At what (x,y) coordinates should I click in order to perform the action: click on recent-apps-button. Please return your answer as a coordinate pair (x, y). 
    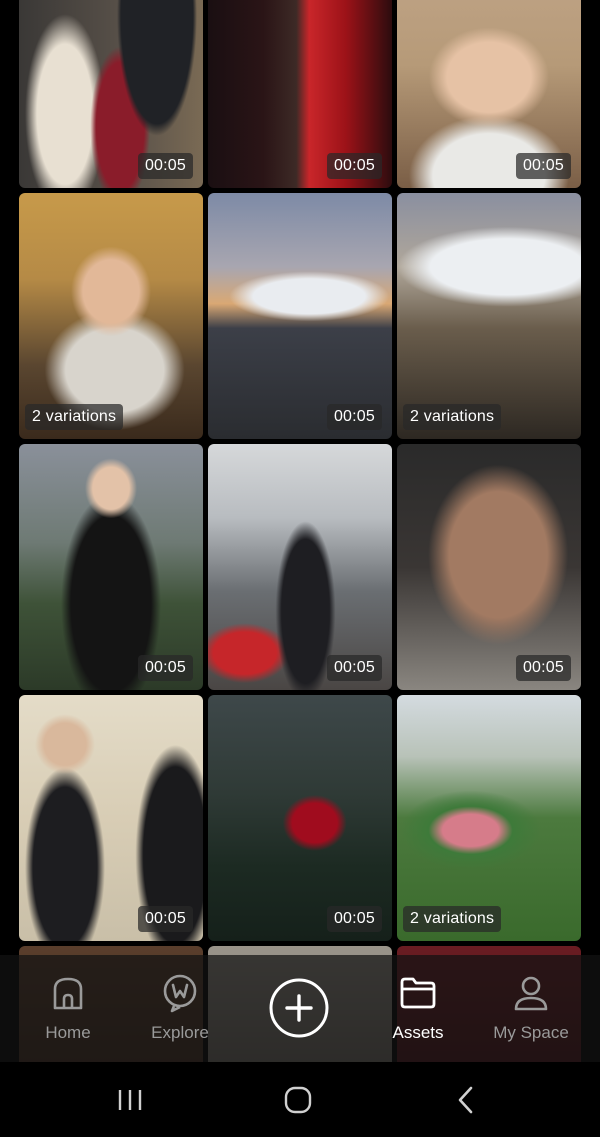
    Looking at the image, I should click on (130, 1100).